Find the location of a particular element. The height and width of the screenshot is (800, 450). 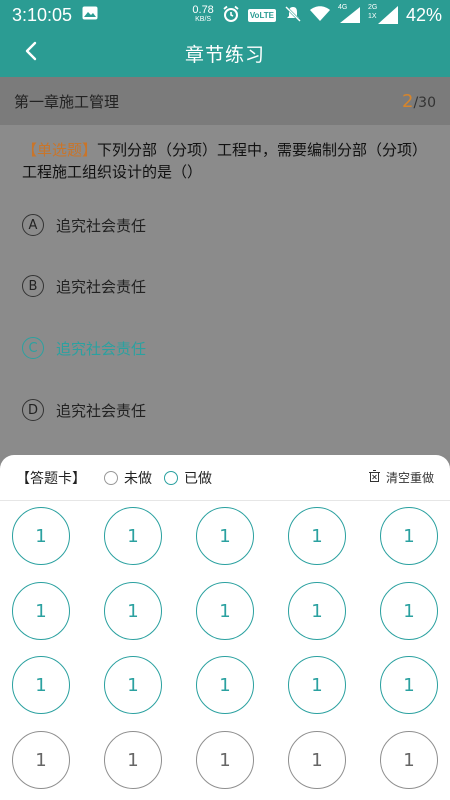

status-bar: 3:10:05 0.78 KB/S VoLTE 4G 2G 1X 42% is located at coordinates (225, 15).